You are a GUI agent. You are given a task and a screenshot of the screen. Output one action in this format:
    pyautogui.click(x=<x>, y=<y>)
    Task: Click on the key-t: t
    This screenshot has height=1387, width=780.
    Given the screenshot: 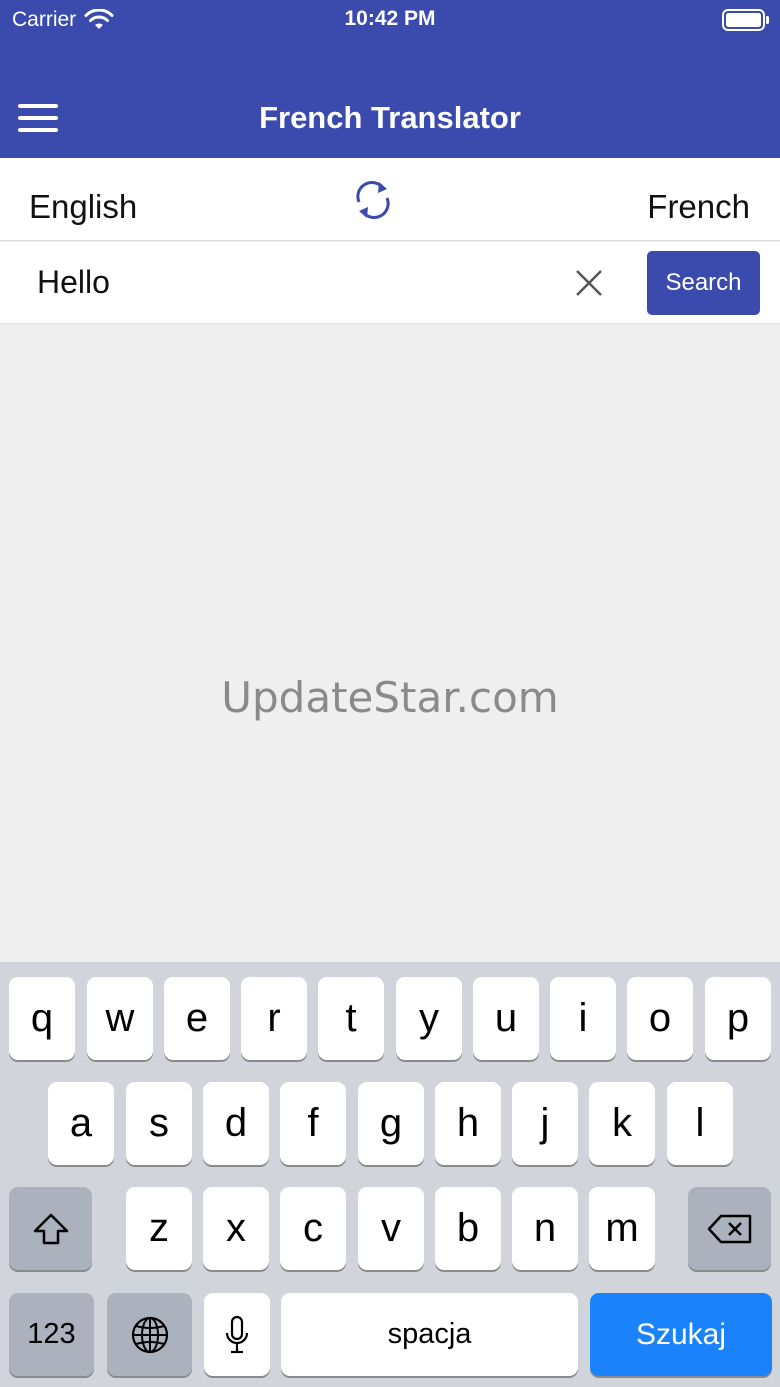 What is the action you would take?
    pyautogui.click(x=351, y=1018)
    